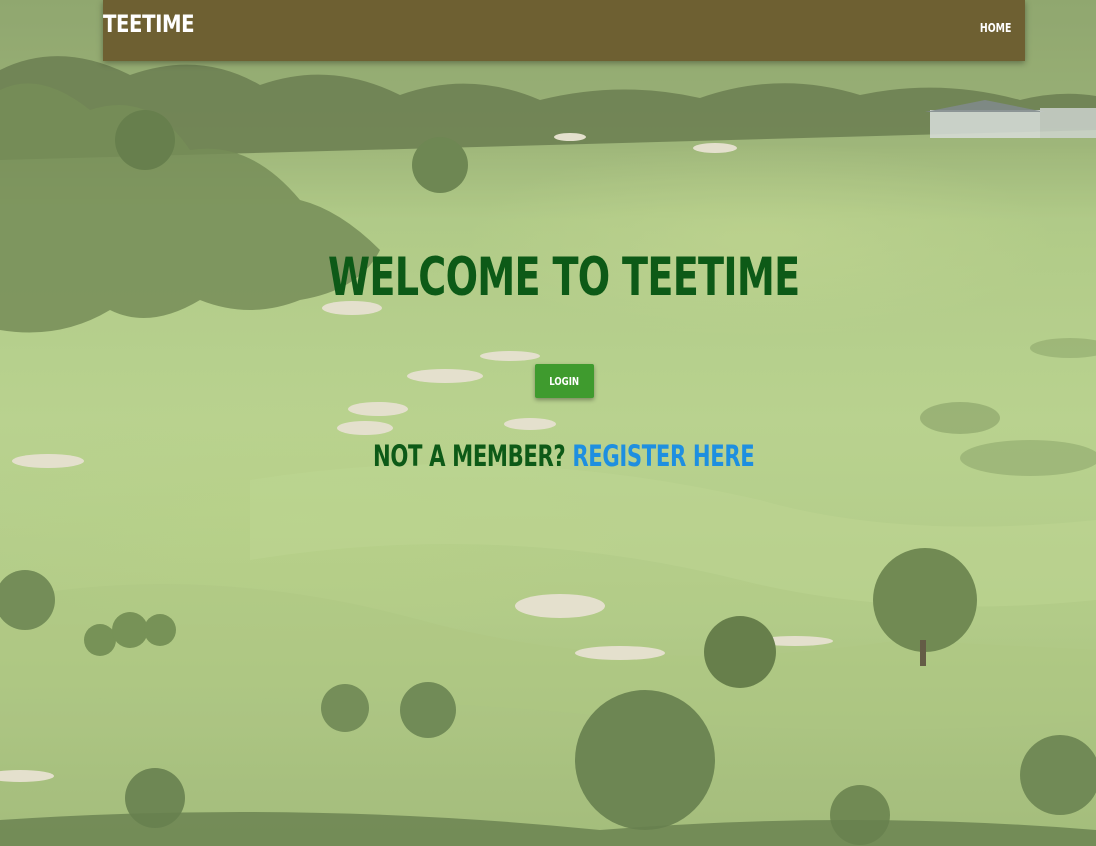 The image size is (1096, 846). I want to click on register-prompt: NOT A MEMBER? REGISTER HERE, so click(563, 456).